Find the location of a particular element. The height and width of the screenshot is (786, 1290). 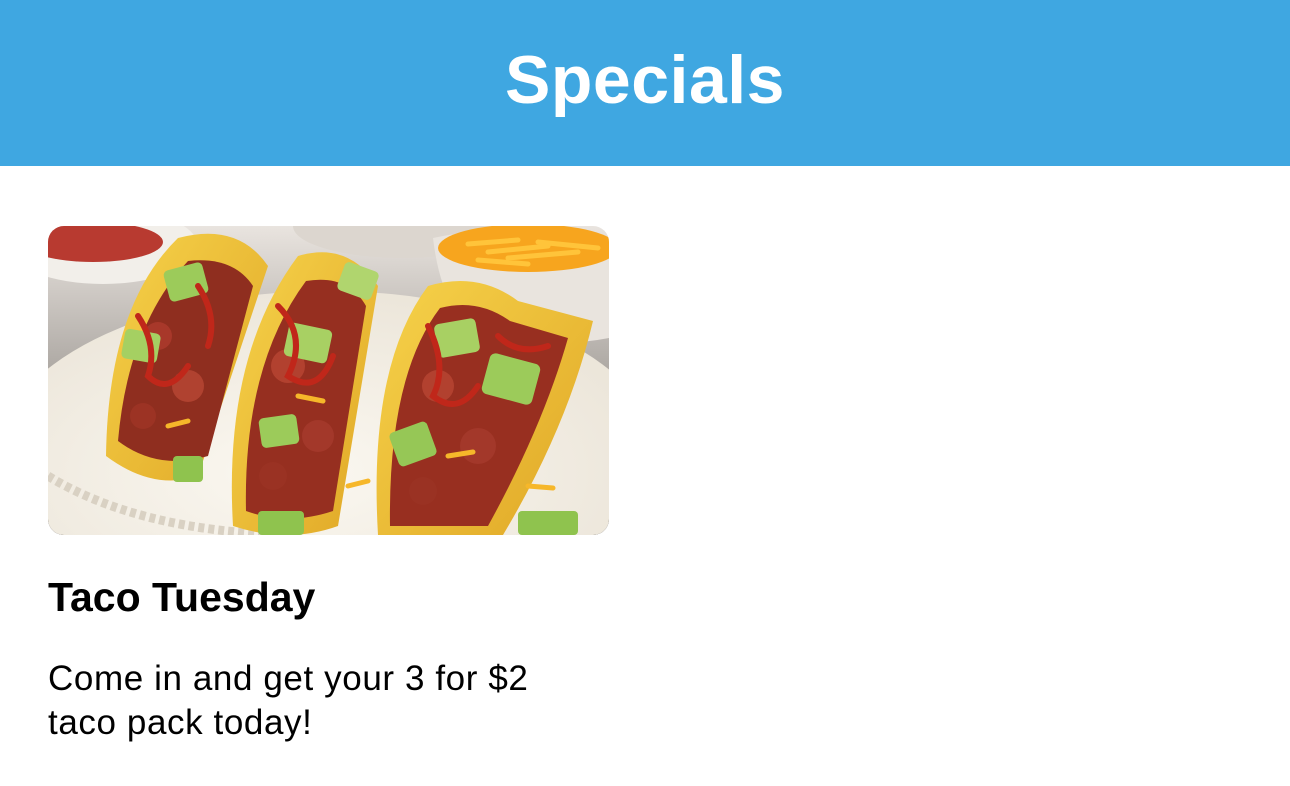

page-title: Specials is located at coordinates (645, 80).